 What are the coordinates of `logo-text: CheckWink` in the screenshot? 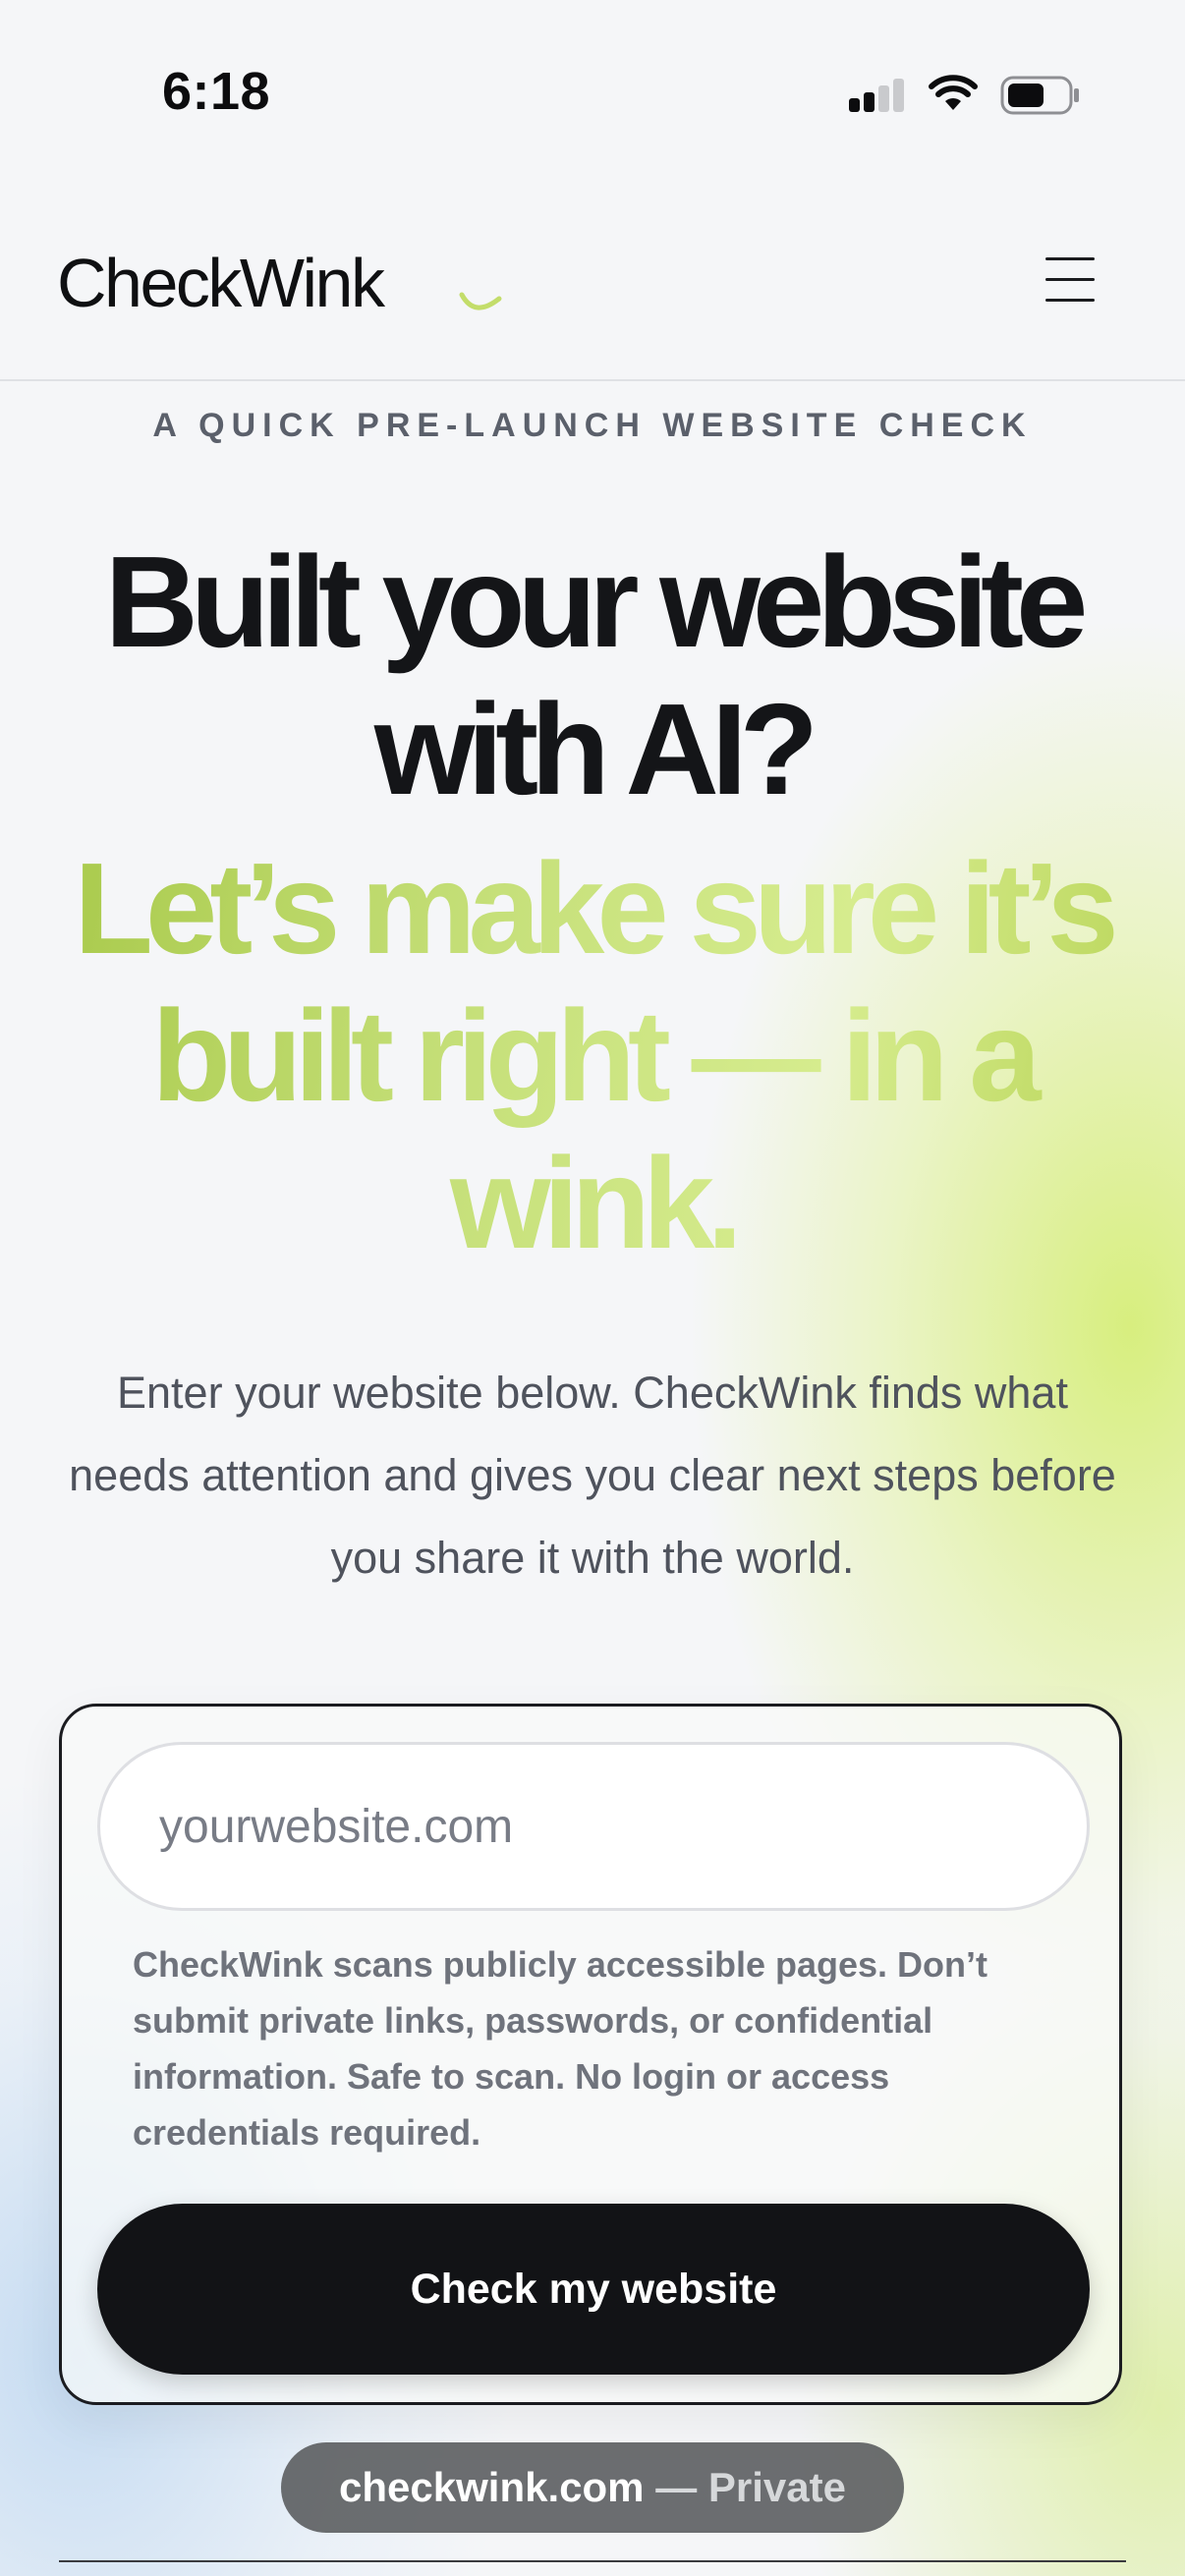 It's located at (221, 283).